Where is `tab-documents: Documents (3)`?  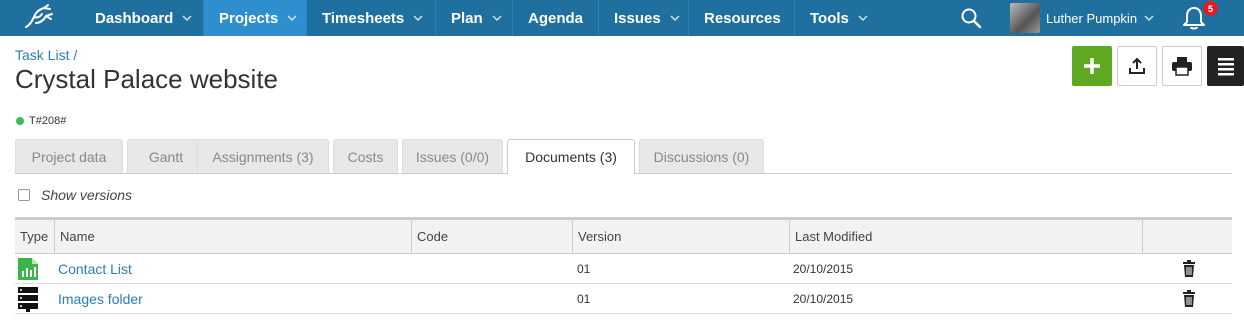
tab-documents: Documents (3) is located at coordinates (571, 156).